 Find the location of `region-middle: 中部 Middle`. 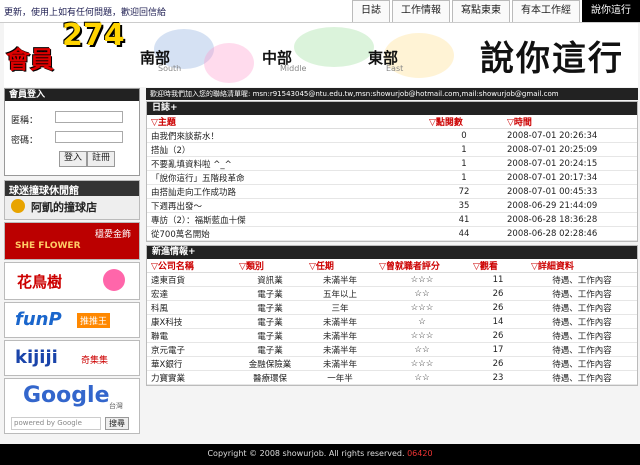

region-middle: 中部 Middle is located at coordinates (284, 60).